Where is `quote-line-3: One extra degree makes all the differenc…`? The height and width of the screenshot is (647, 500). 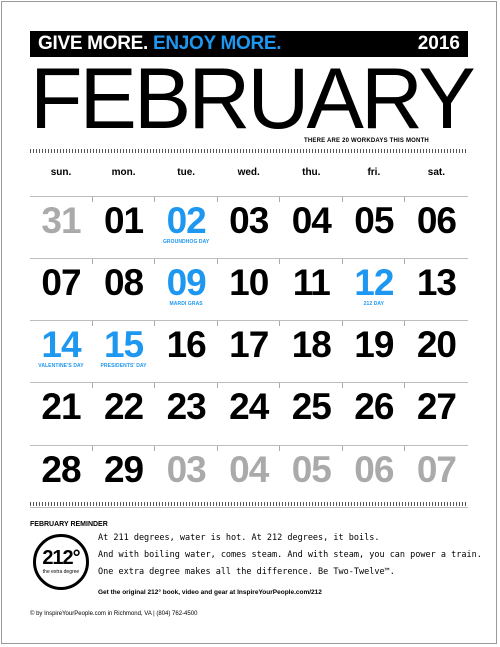
quote-line-3: One extra degree makes all the differenc… is located at coordinates (246, 572).